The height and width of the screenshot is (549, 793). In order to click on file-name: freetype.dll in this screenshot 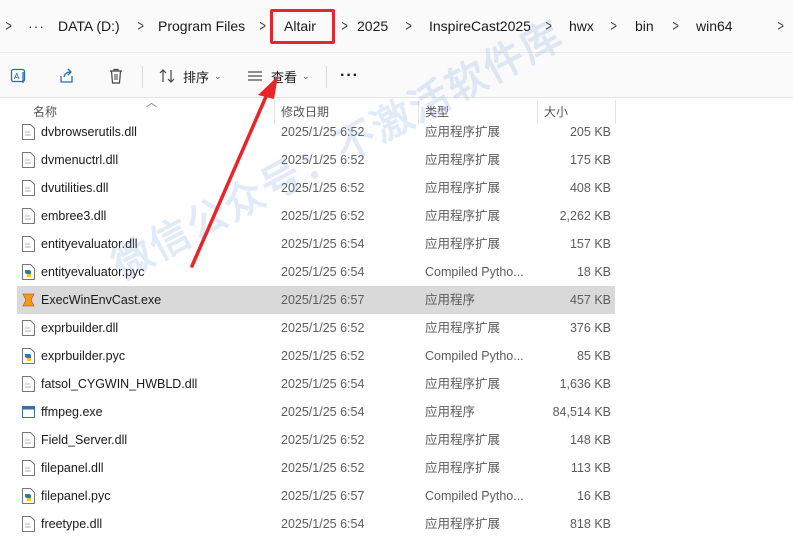, I will do `click(72, 524)`.